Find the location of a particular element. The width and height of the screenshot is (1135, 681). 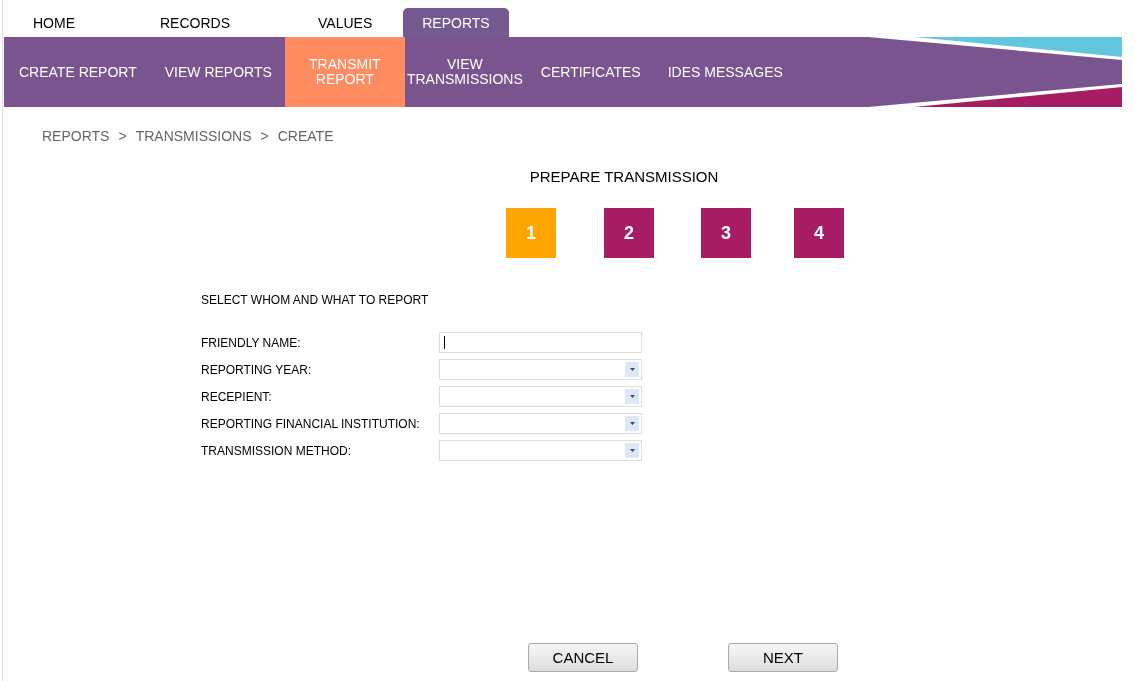

action-button: NEXT is located at coordinates (783, 657).